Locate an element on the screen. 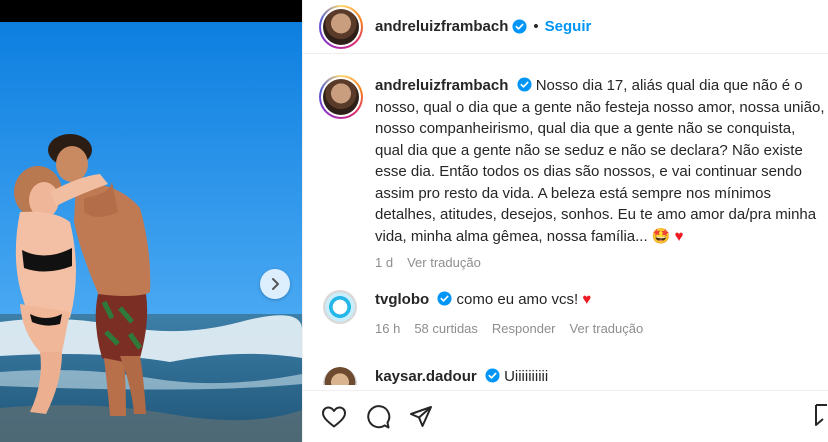 This screenshot has height=442, width=828. kaysar-avatar is located at coordinates (340, 376).